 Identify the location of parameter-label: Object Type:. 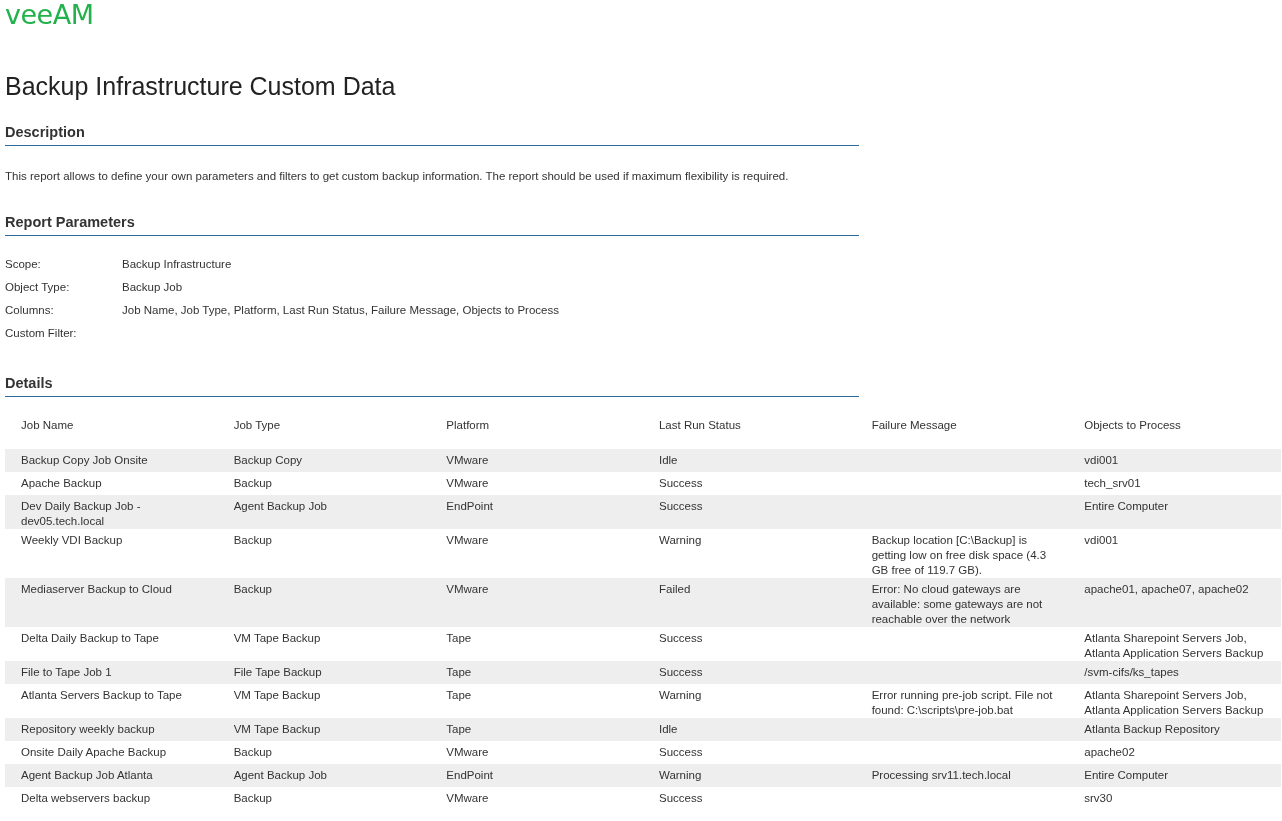
(38, 287).